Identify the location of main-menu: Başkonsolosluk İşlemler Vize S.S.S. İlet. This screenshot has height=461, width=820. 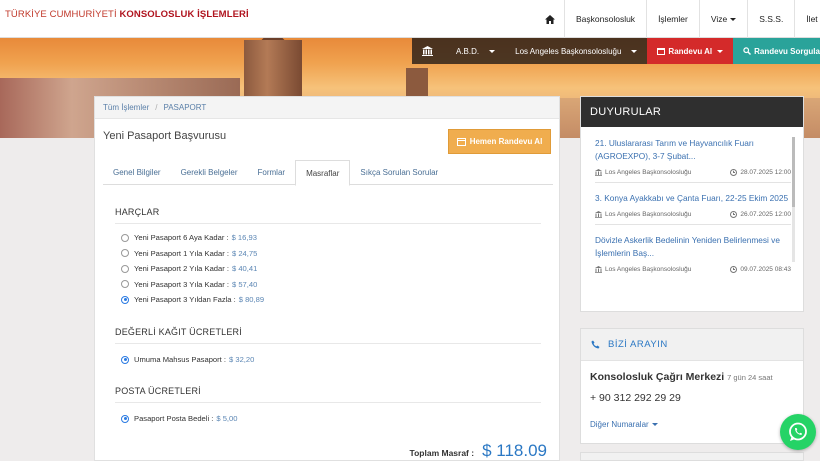
(678, 19).